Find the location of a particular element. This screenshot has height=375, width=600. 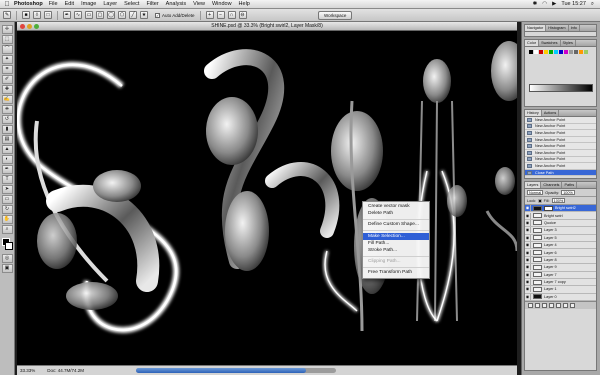

fill-input: 100% is located at coordinates (558, 200).